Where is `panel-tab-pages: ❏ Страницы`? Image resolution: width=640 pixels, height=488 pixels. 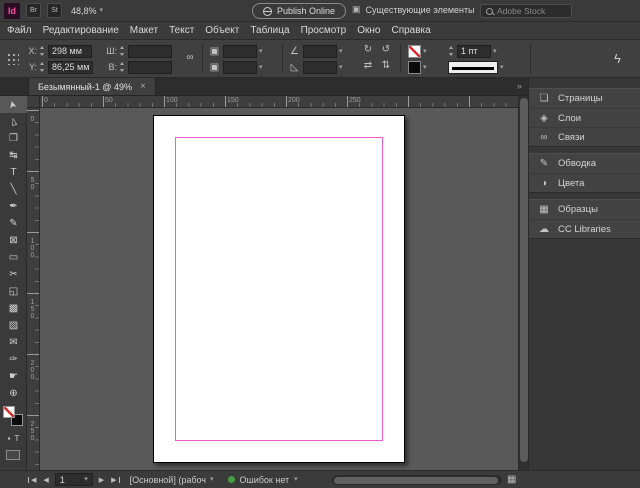
panel-tab-pages: ❏ Страницы is located at coordinates (584, 98).